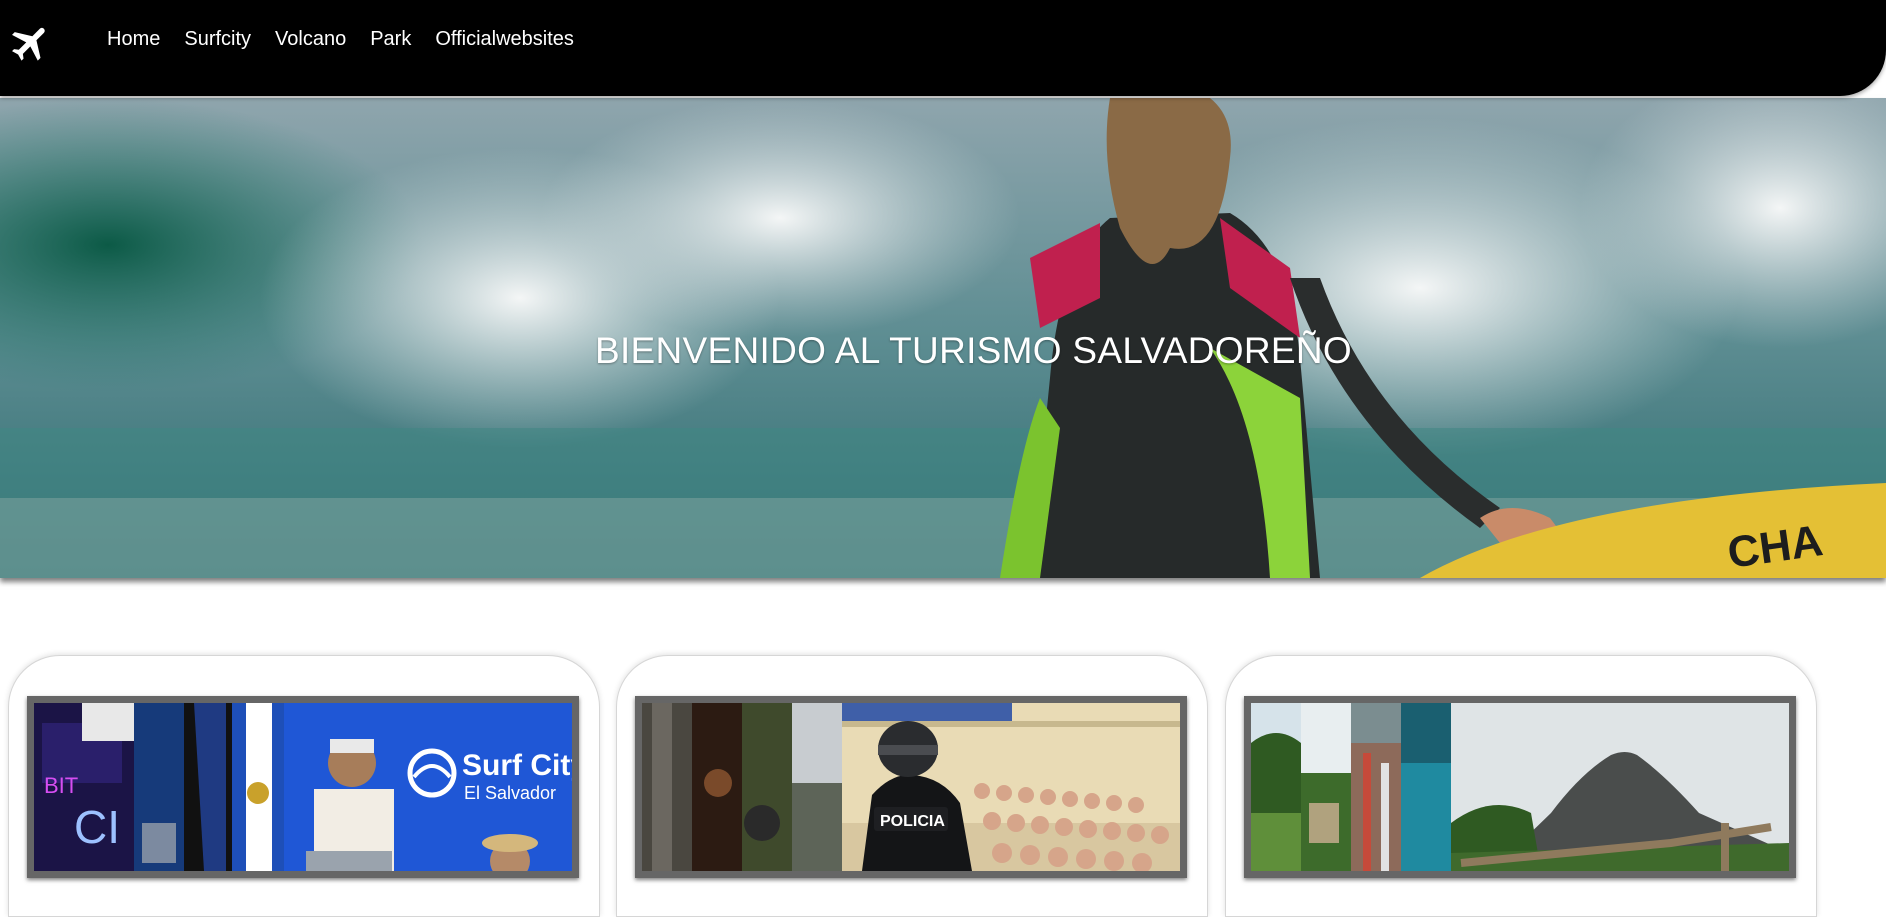 Image resolution: width=1886 pixels, height=917 pixels. Describe the element at coordinates (217, 39) in the screenshot. I see `nav-link-surfcity: Surfcity` at that location.